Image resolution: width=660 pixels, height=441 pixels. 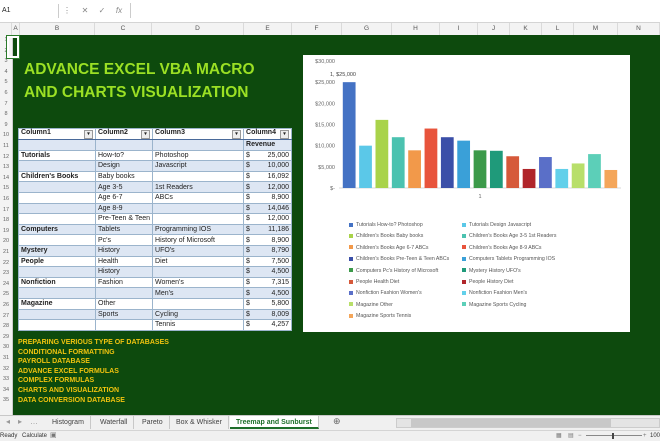 What do you see at coordinates (198, 187) in the screenshot?
I see `cell-item: 1st Readers` at bounding box center [198, 187].